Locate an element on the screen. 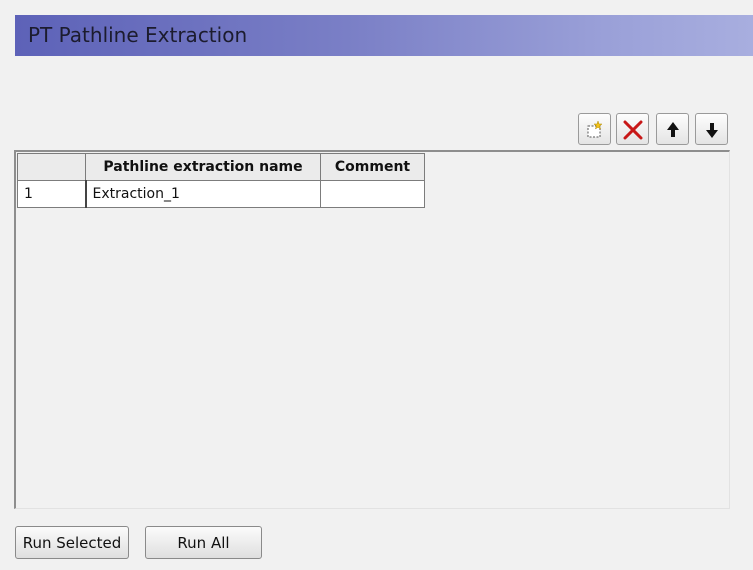  arrow-up-icon is located at coordinates (673, 129).